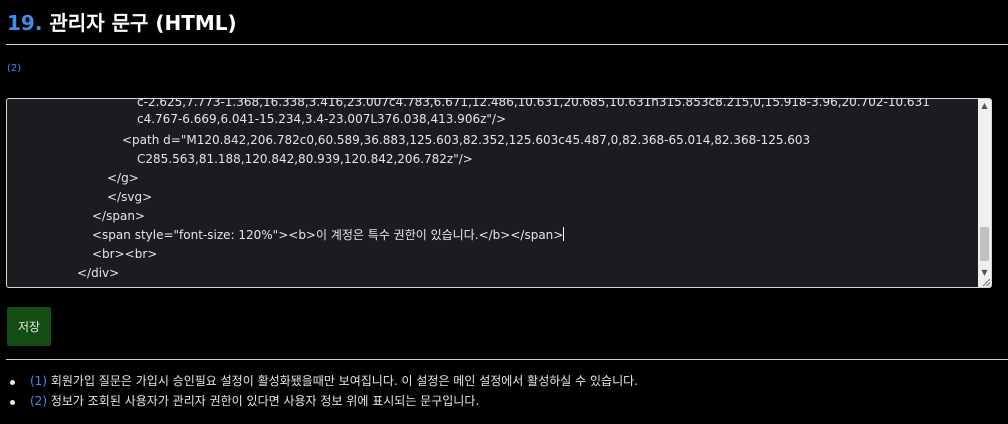  Describe the element at coordinates (38, 401) in the screenshot. I see `note-number: (2)` at that location.